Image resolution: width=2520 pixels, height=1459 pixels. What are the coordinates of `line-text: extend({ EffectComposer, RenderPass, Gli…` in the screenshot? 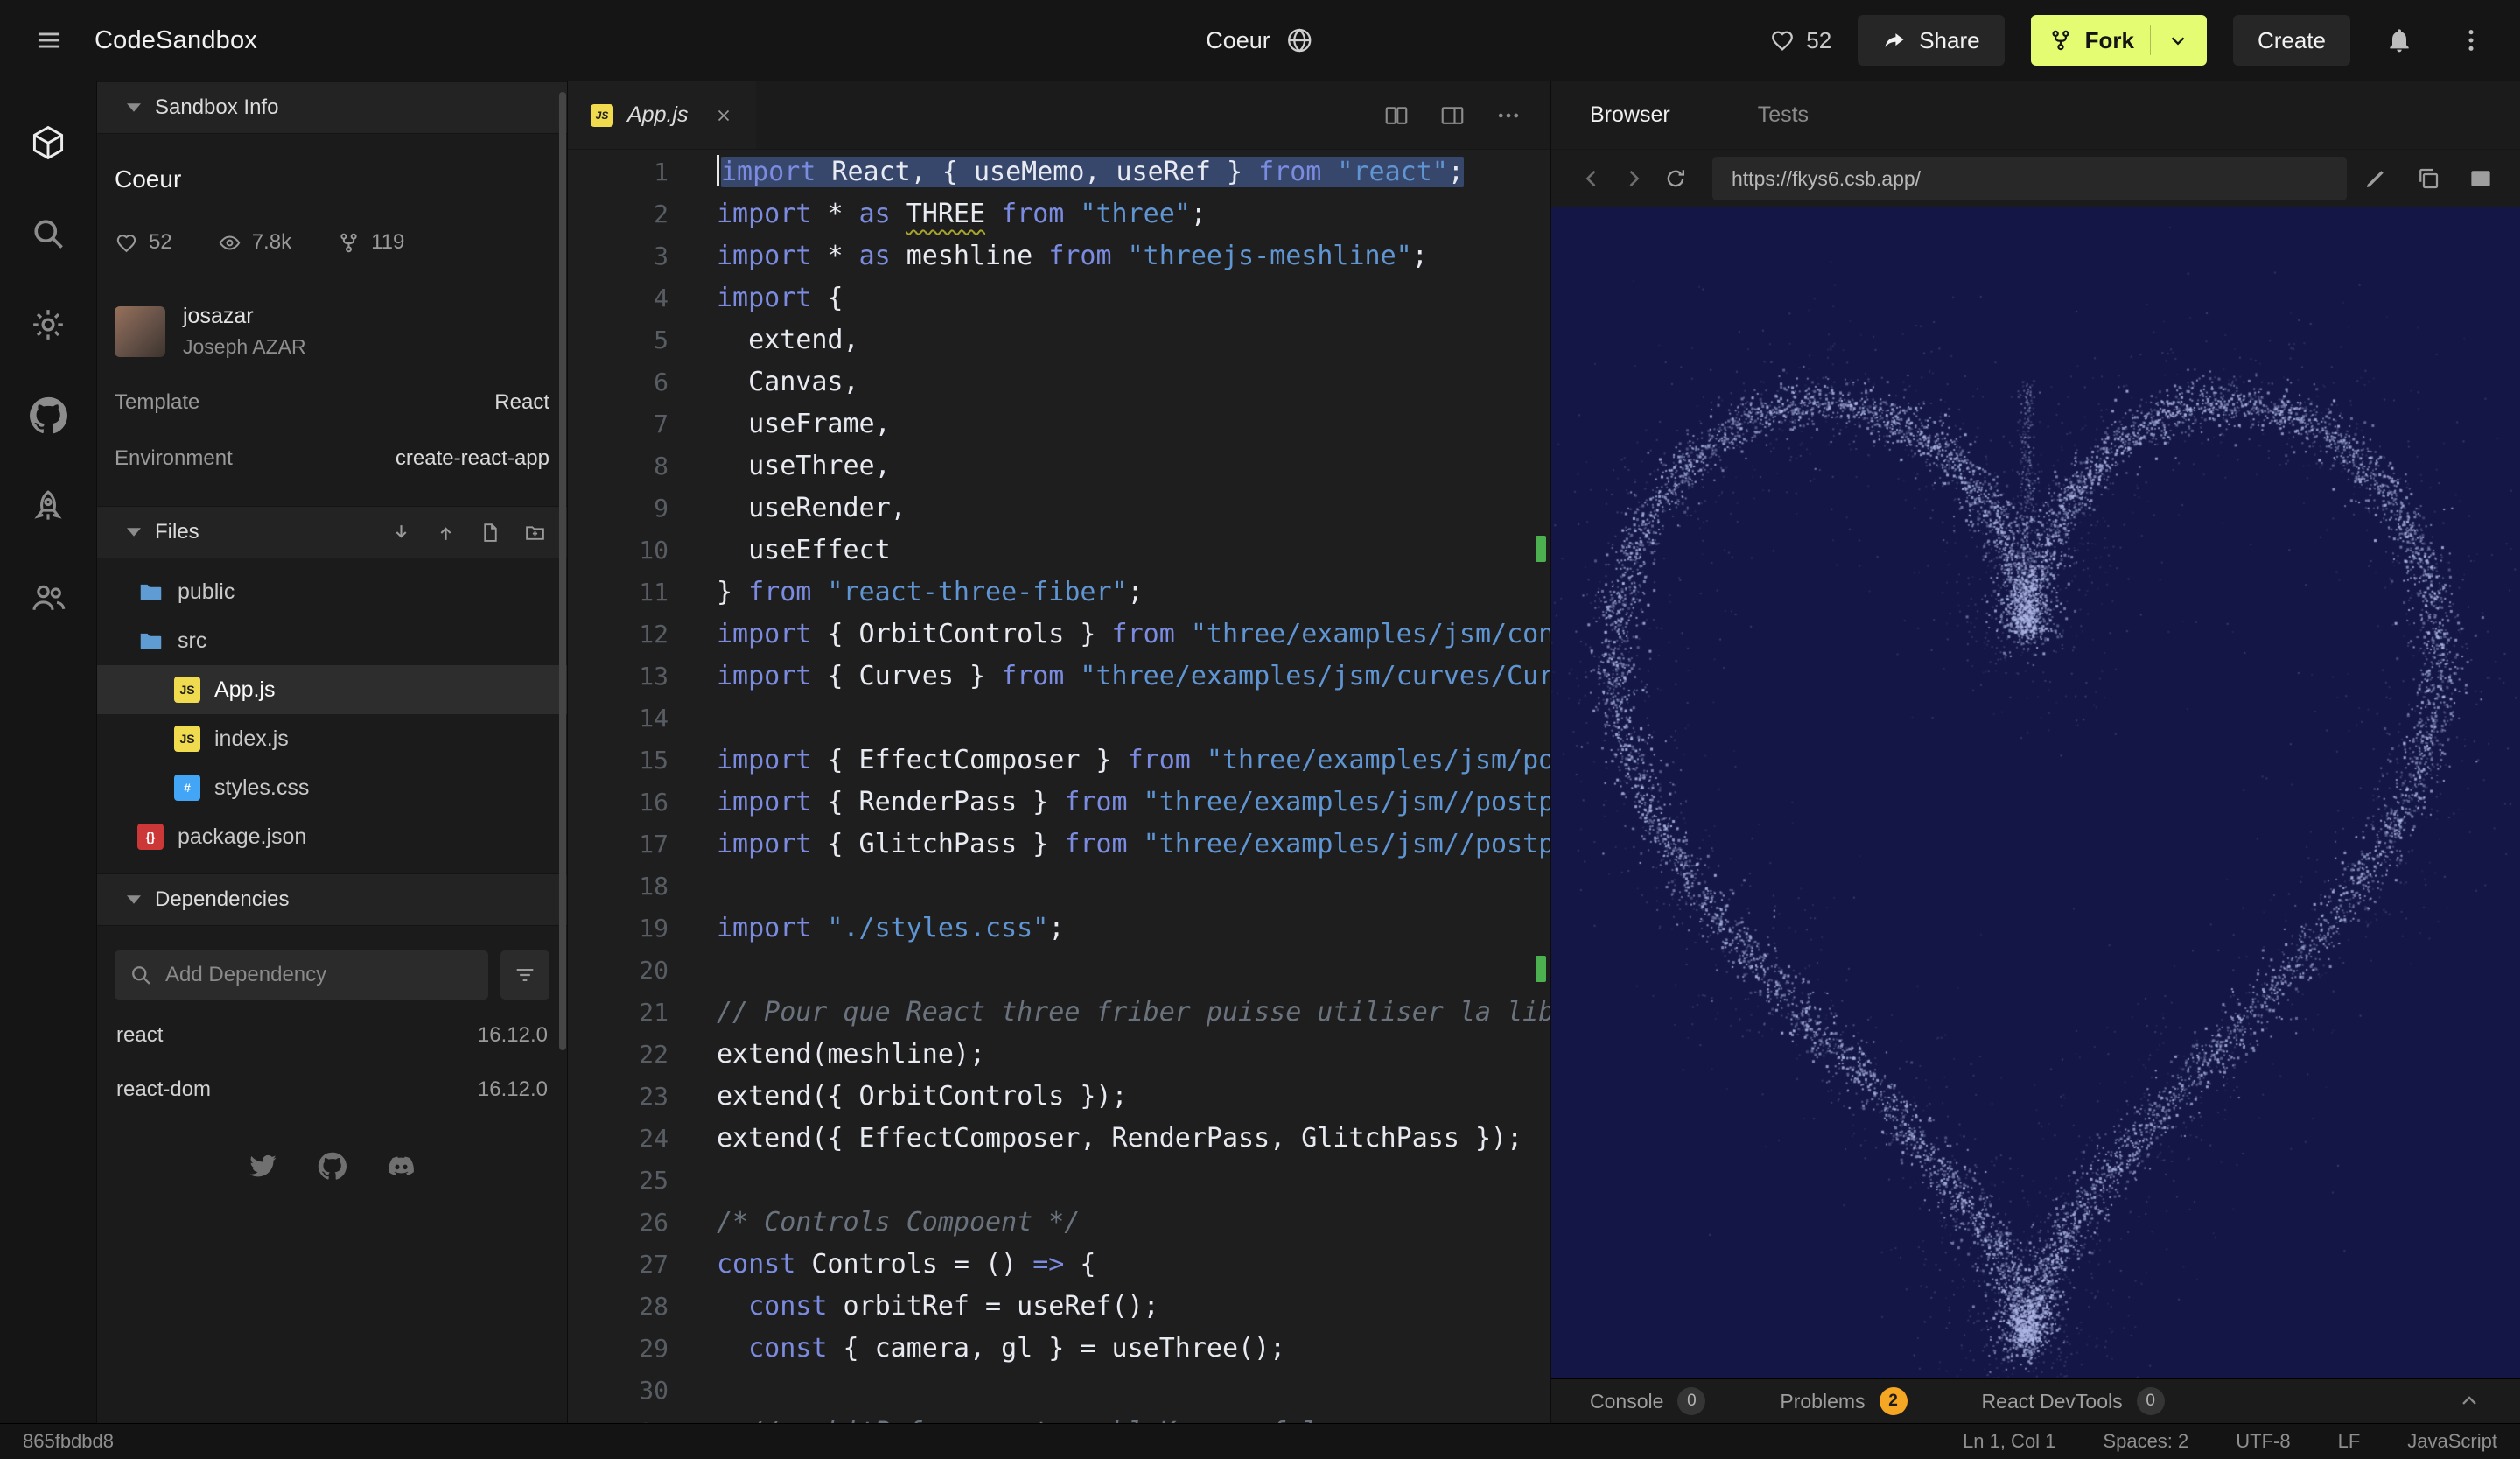 It's located at (1133, 1139).